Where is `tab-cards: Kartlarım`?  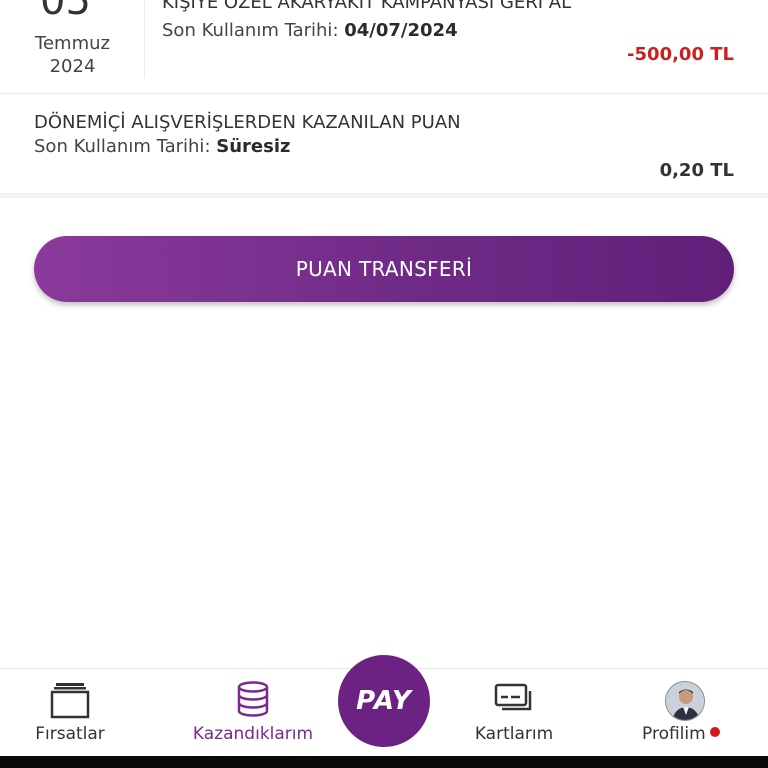 tab-cards: Kartlarım is located at coordinates (514, 713).